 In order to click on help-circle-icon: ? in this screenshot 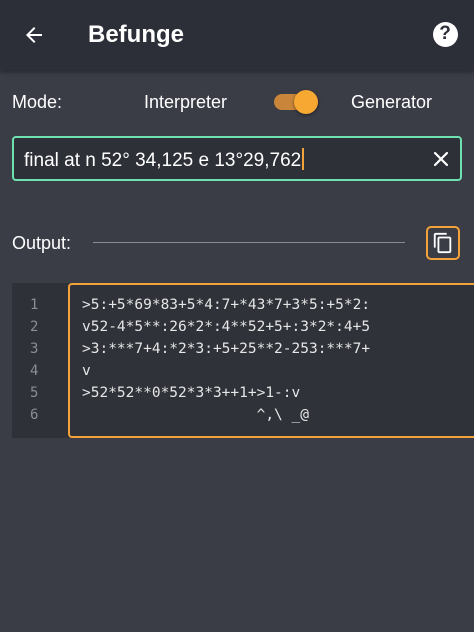, I will do `click(445, 34)`.